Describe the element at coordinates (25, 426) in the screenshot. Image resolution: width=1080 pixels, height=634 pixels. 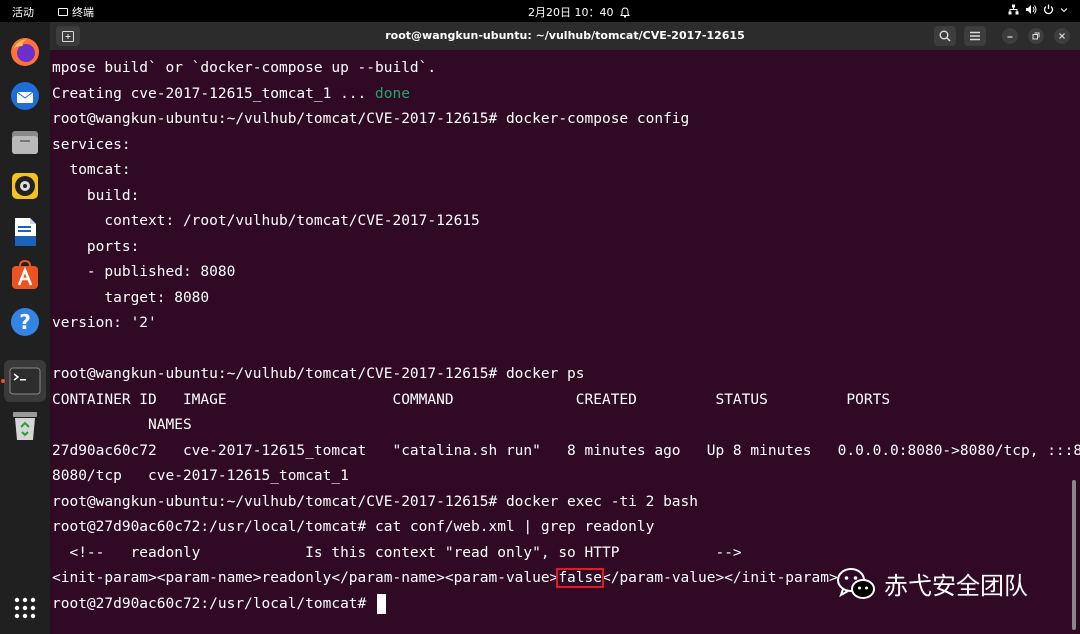
I see `trash-icon` at that location.